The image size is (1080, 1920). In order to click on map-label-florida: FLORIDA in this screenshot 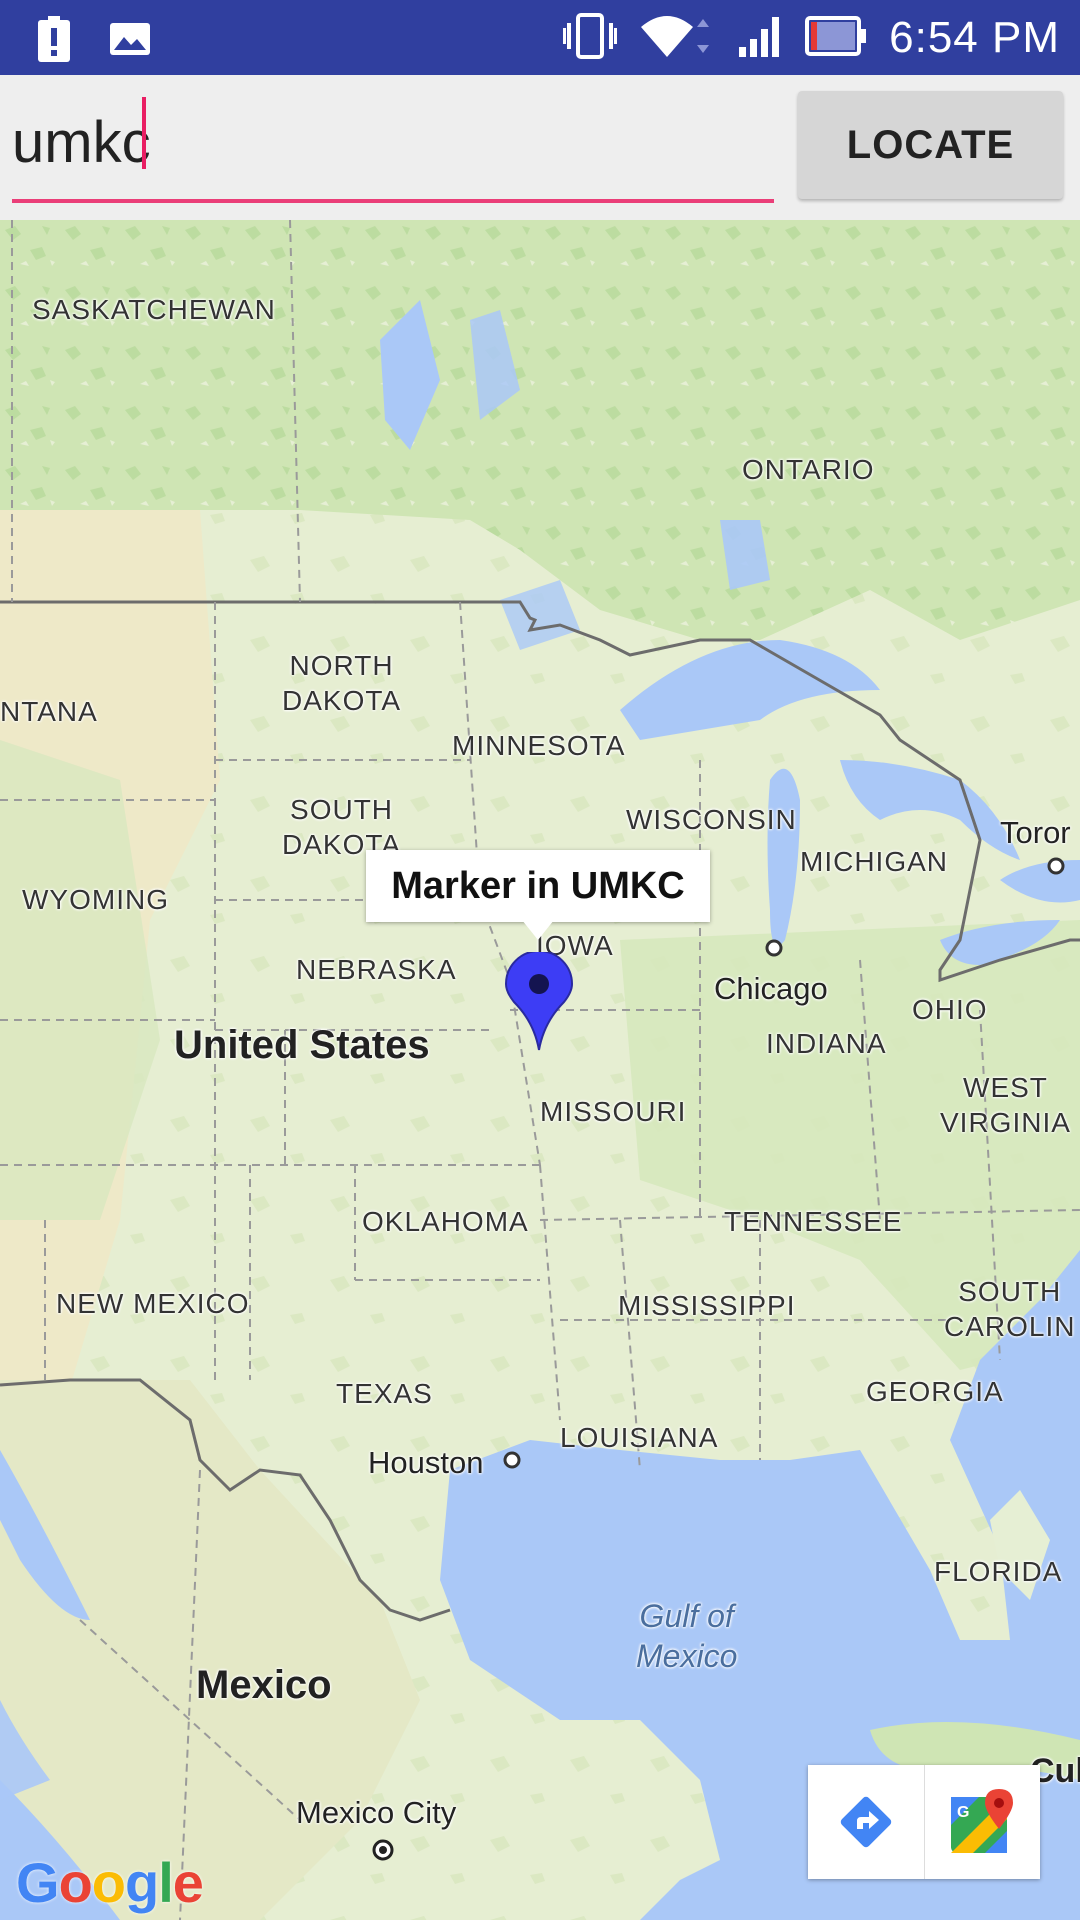, I will do `click(998, 1571)`.